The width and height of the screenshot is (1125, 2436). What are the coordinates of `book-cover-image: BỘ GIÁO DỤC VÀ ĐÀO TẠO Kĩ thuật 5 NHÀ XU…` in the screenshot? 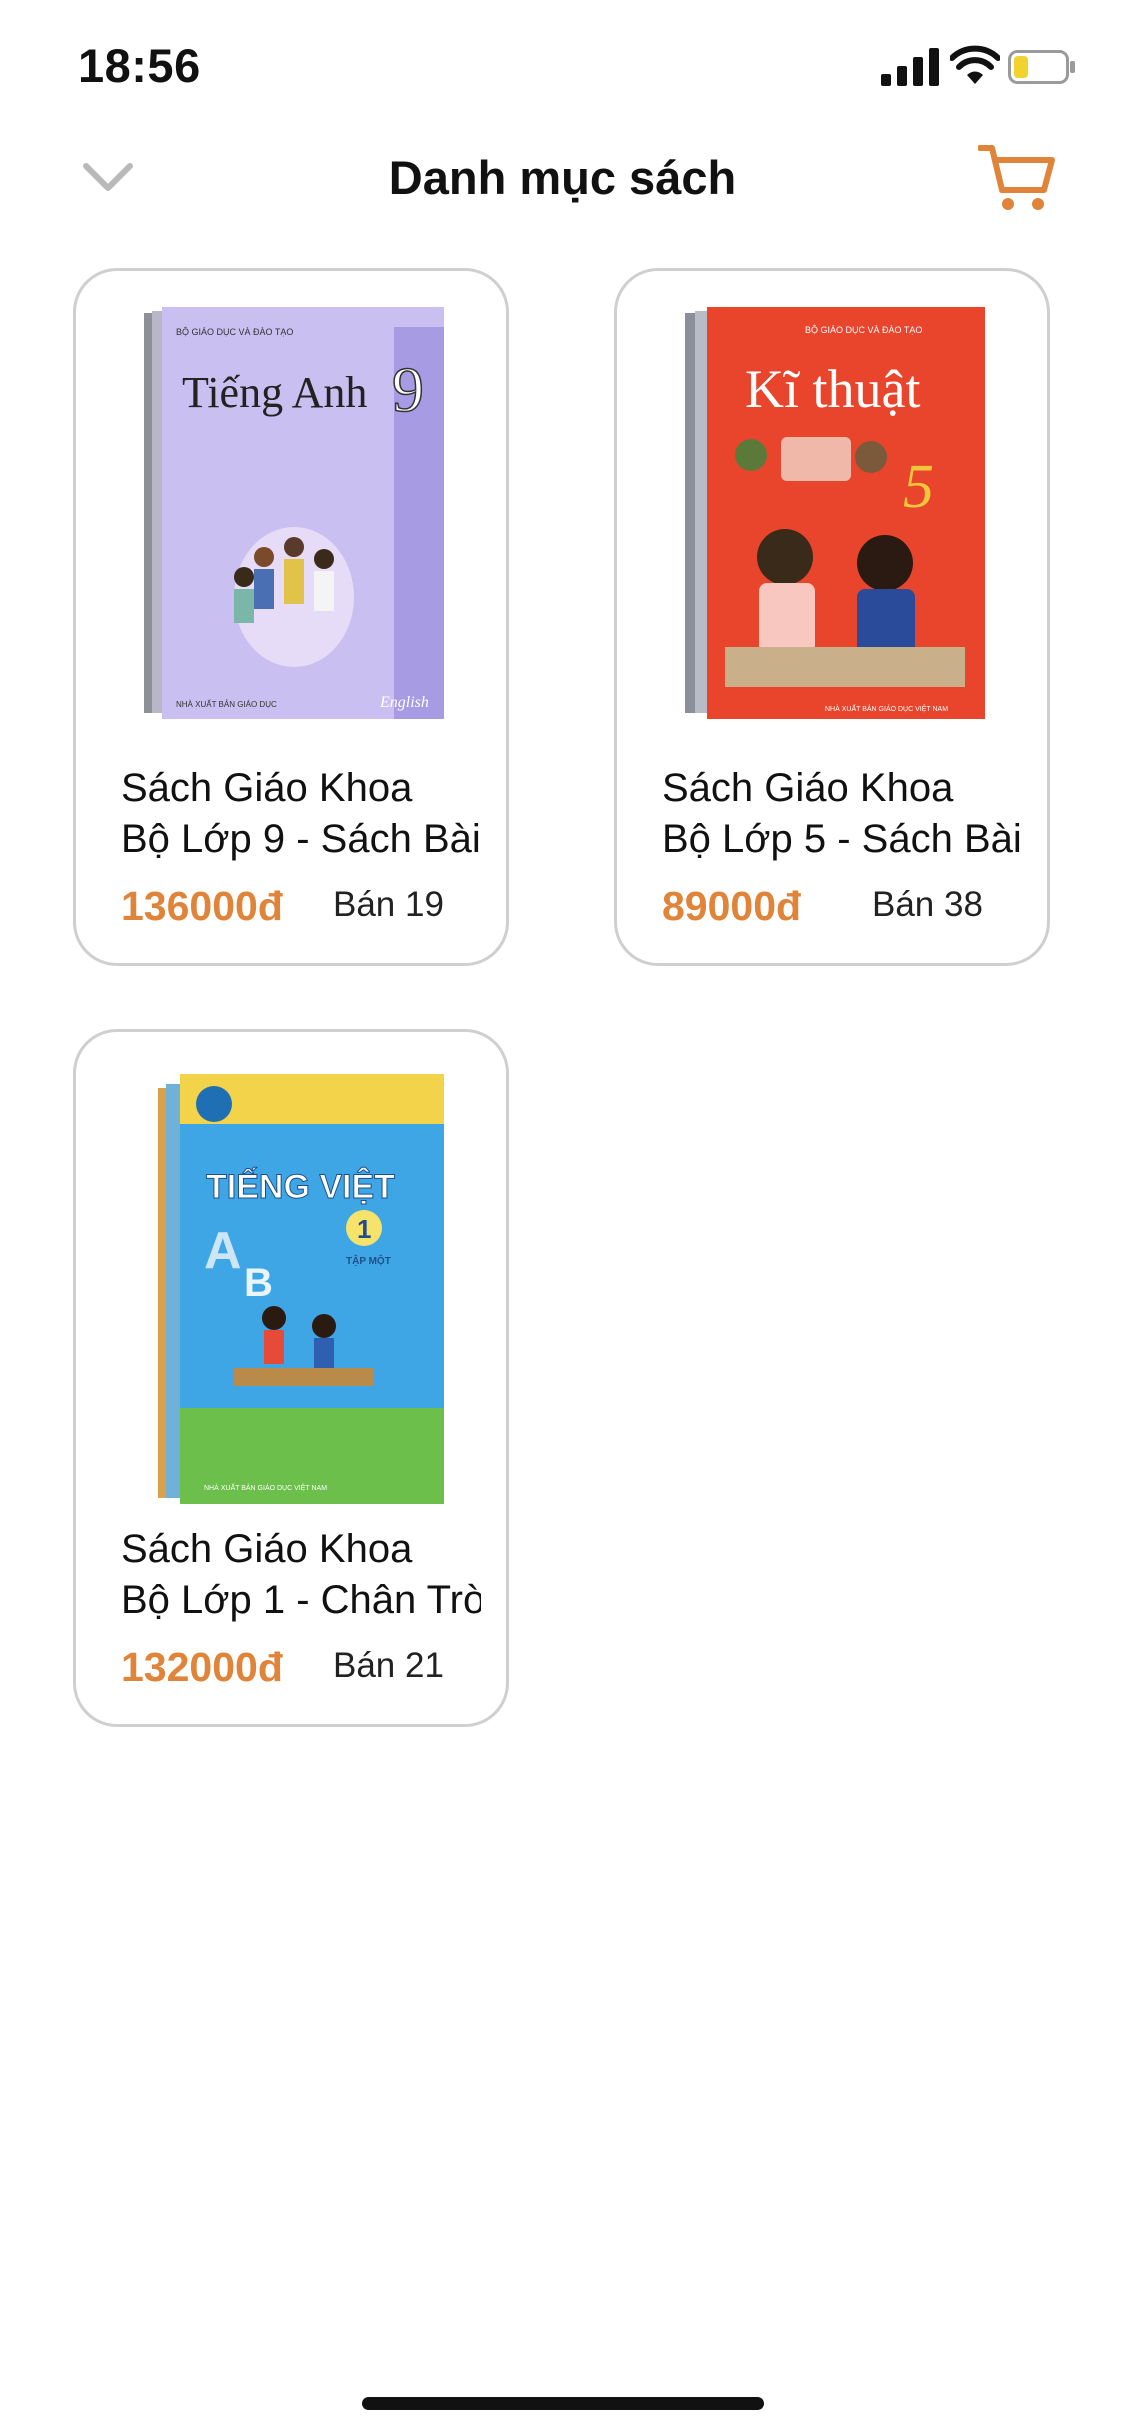 It's located at (835, 513).